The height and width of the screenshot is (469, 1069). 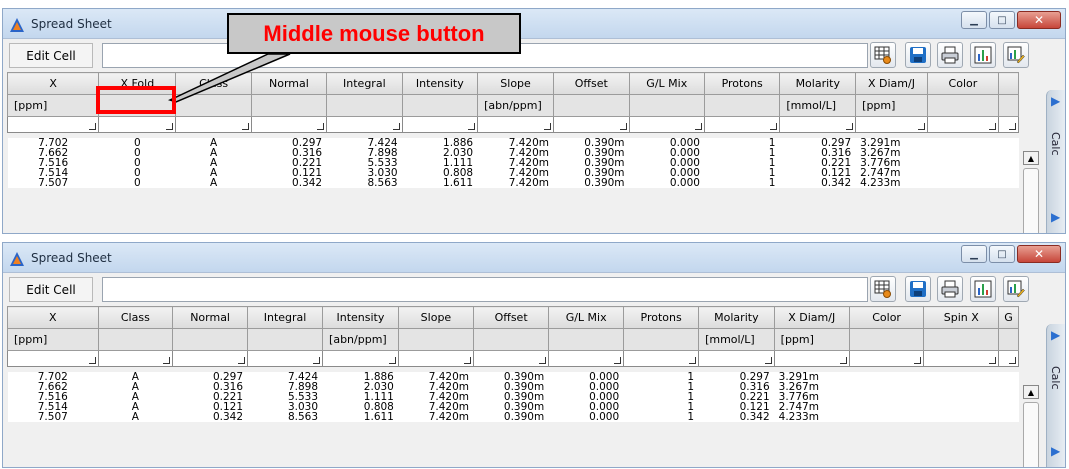 I want to click on callout-pointer, so click(x=229, y=78).